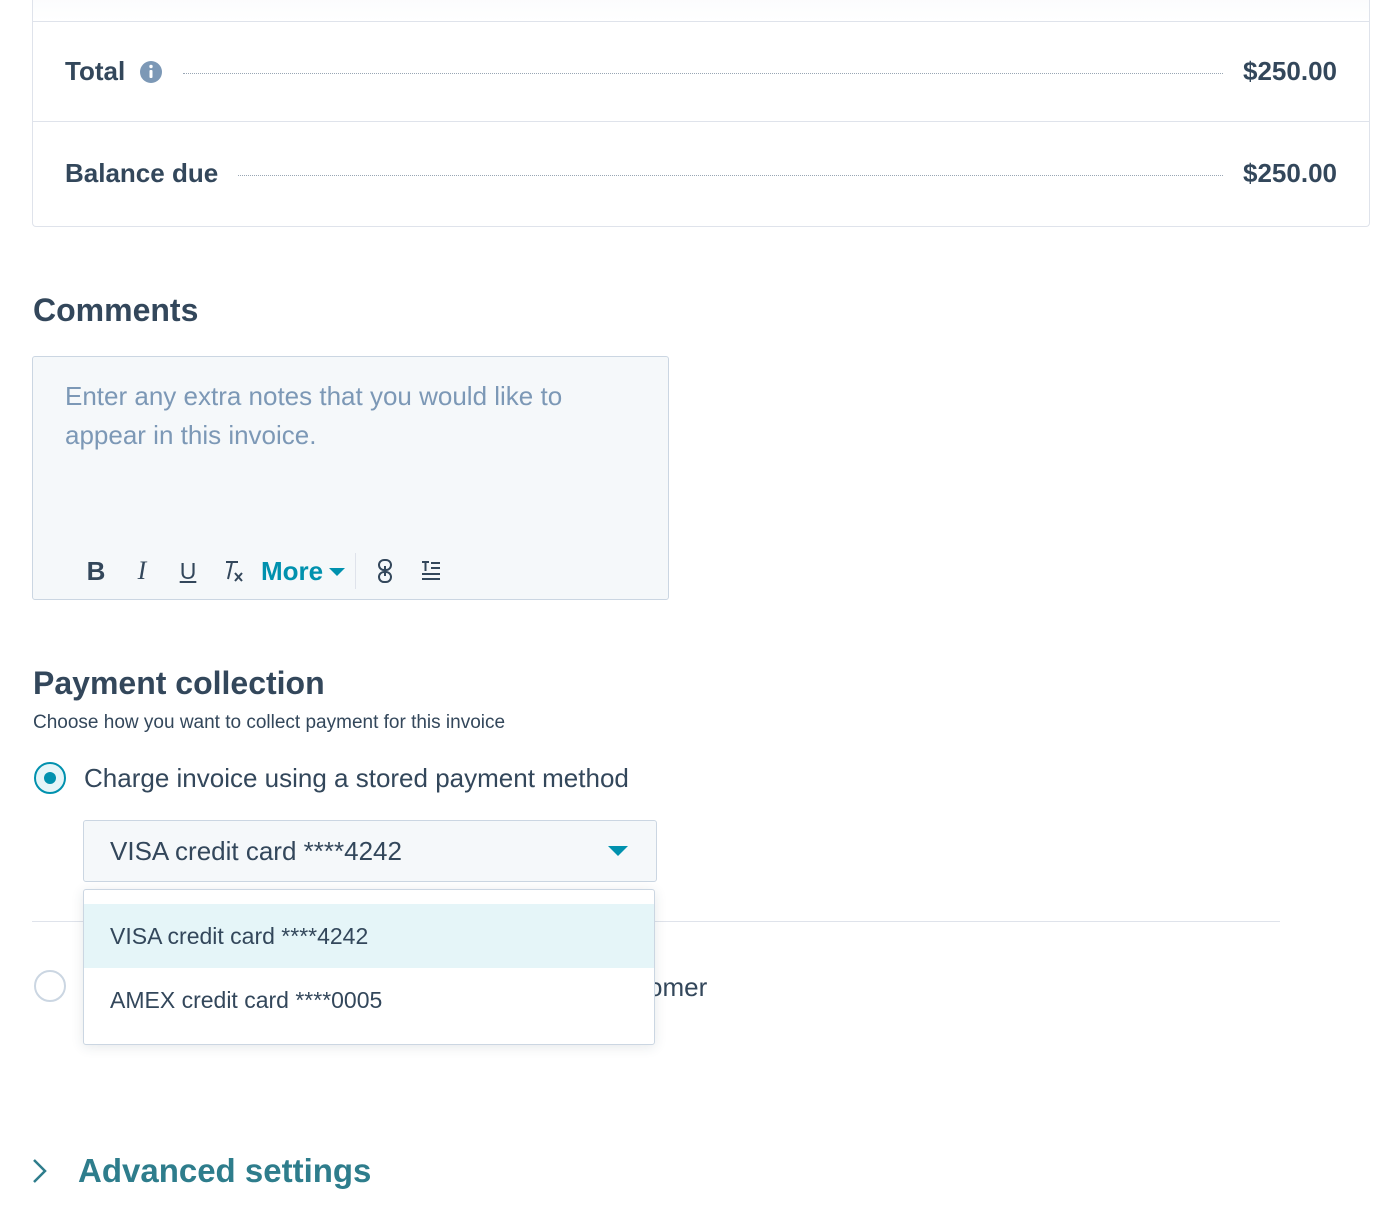  What do you see at coordinates (151, 72) in the screenshot?
I see `info-icon` at bounding box center [151, 72].